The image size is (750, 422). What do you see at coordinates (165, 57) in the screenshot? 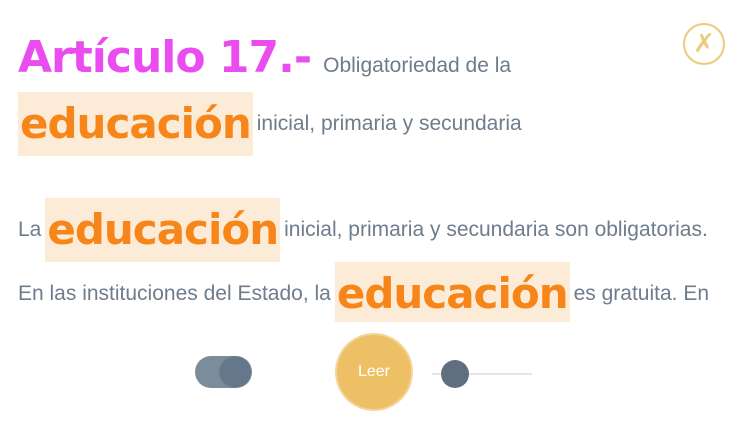
I see `article-number: Artículo 17.-` at bounding box center [165, 57].